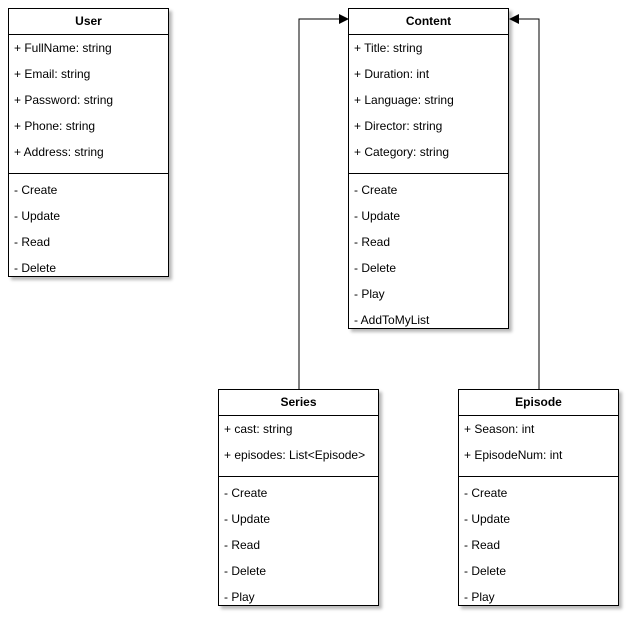 The image size is (633, 622). I want to click on class-series-attributes: + cast: string + episodes: List<Episode>, so click(298, 446).